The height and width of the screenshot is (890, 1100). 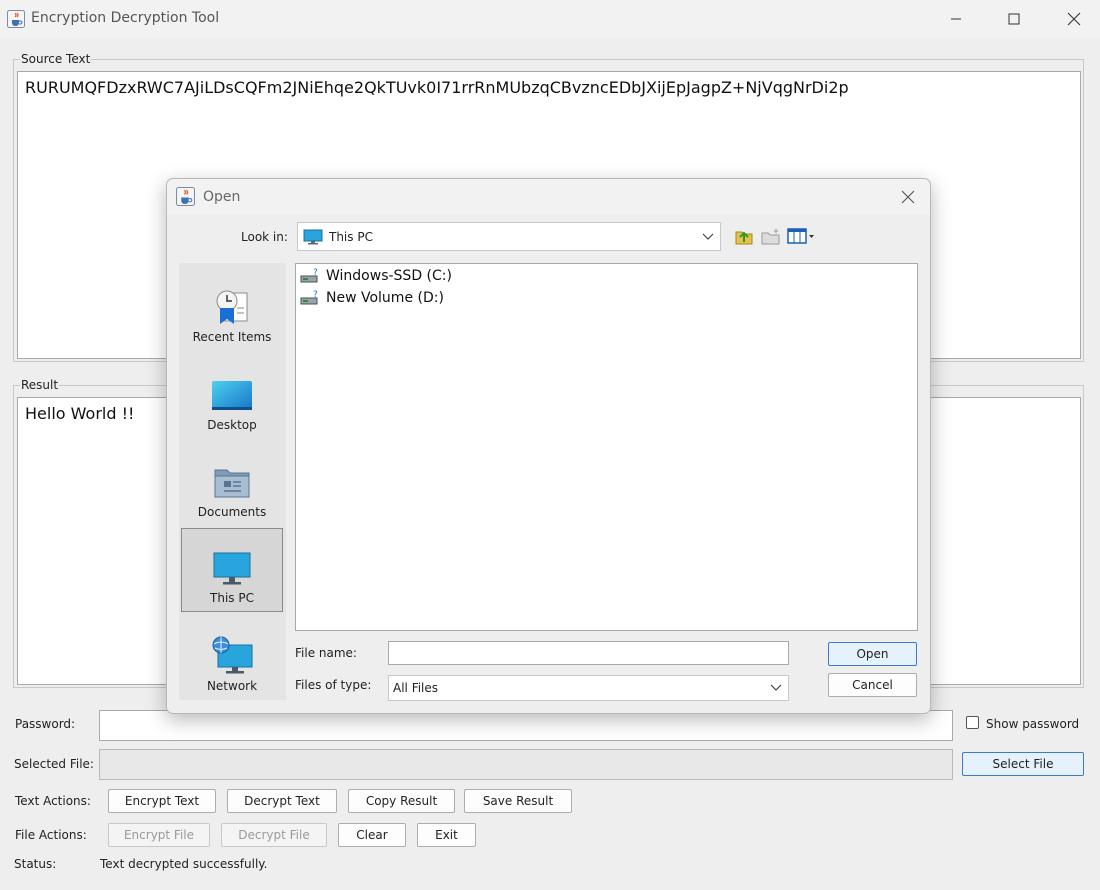 I want to click on exit-button: Exit, so click(x=446, y=835).